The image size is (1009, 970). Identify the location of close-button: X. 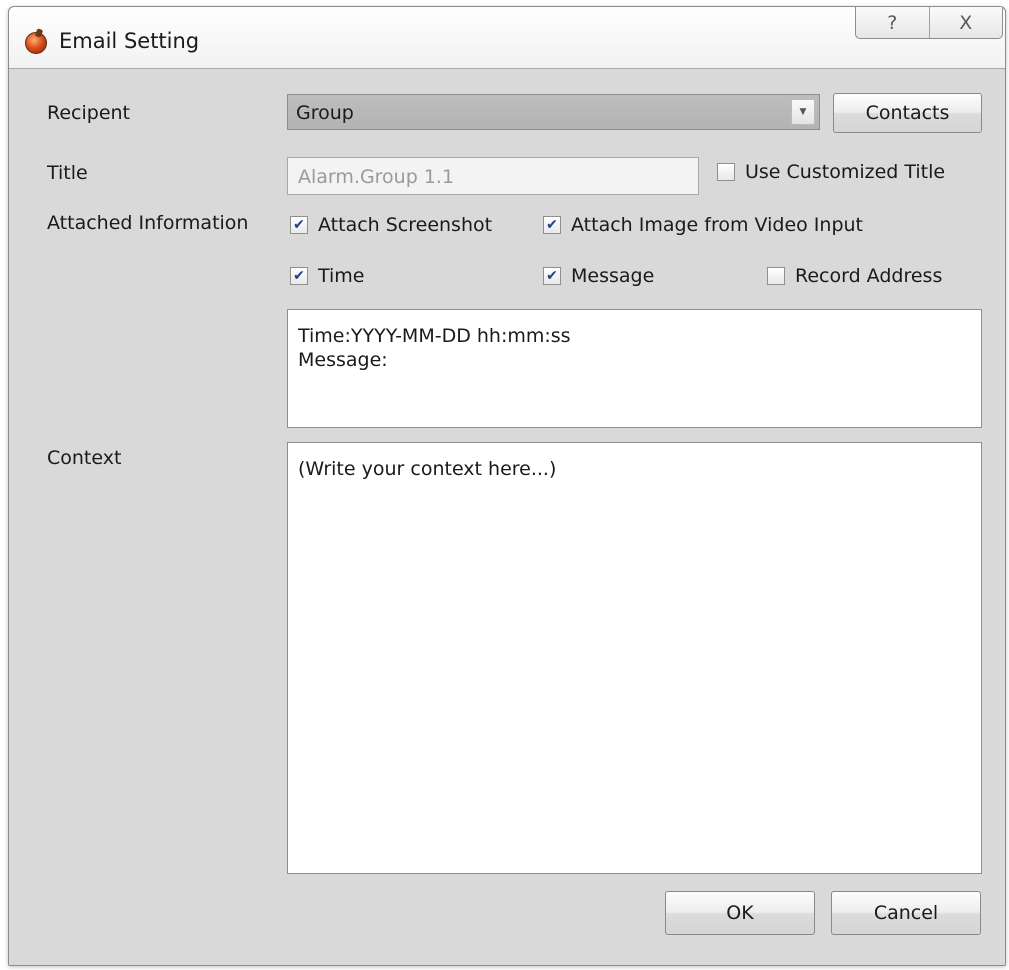
(965, 22).